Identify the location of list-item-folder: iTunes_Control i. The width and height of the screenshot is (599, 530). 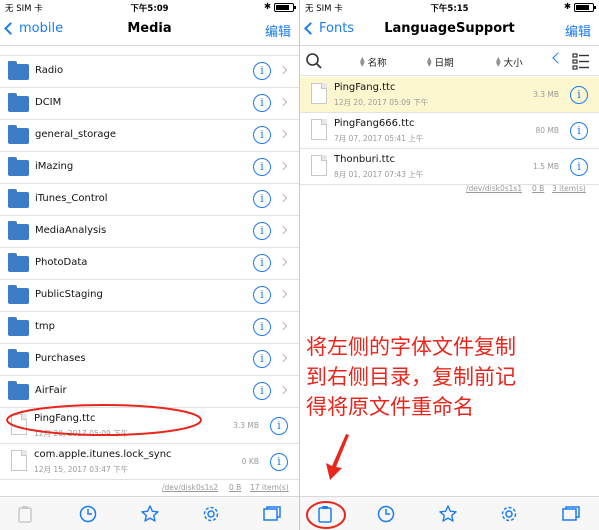
(149, 200).